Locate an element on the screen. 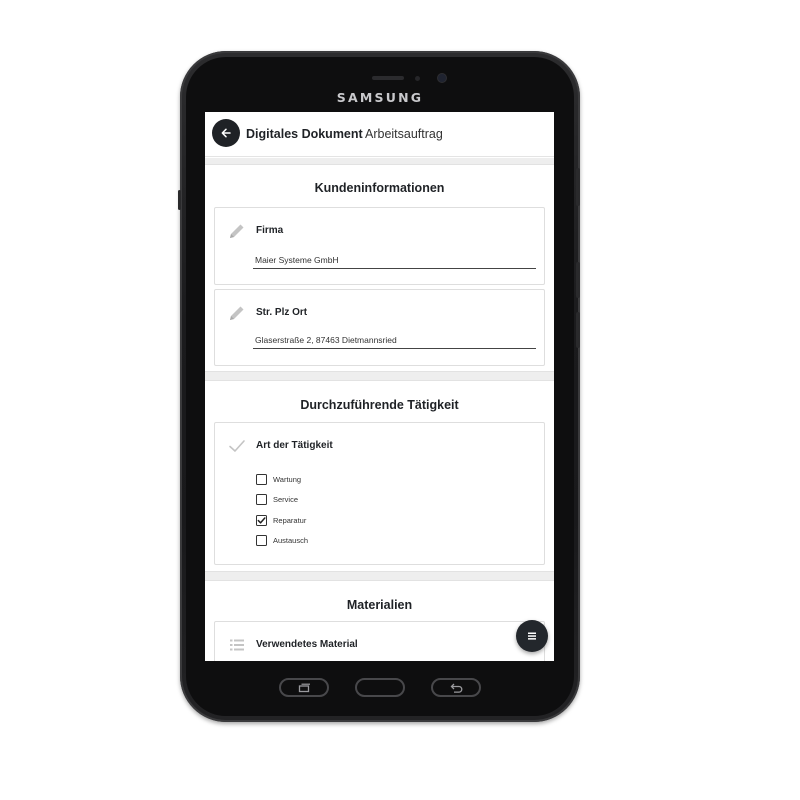 The image size is (800, 800). home-key is located at coordinates (380, 687).